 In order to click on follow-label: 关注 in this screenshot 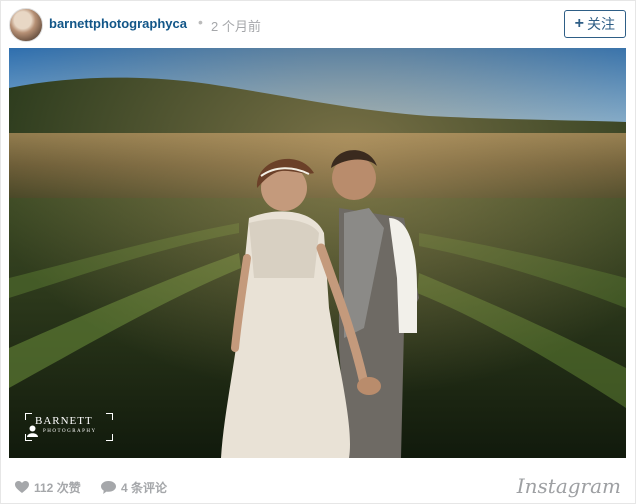, I will do `click(601, 24)`.